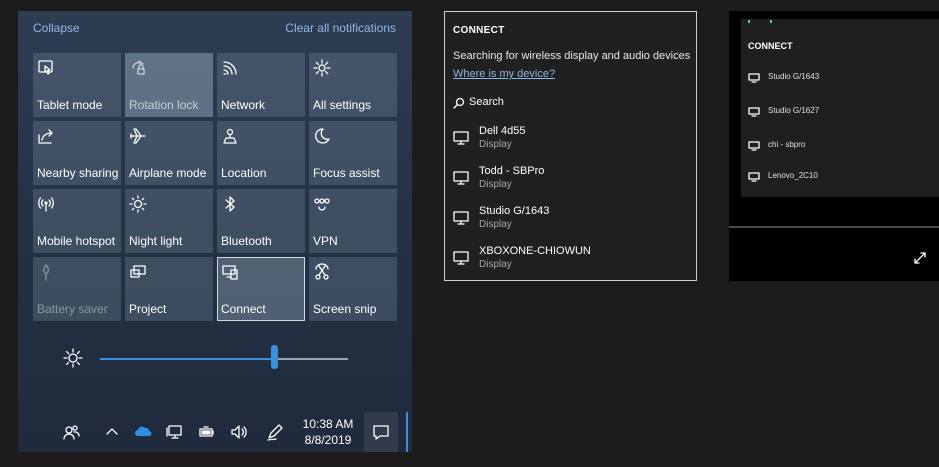 This screenshot has height=467, width=939. I want to click on tile-label: Connect, so click(243, 309).